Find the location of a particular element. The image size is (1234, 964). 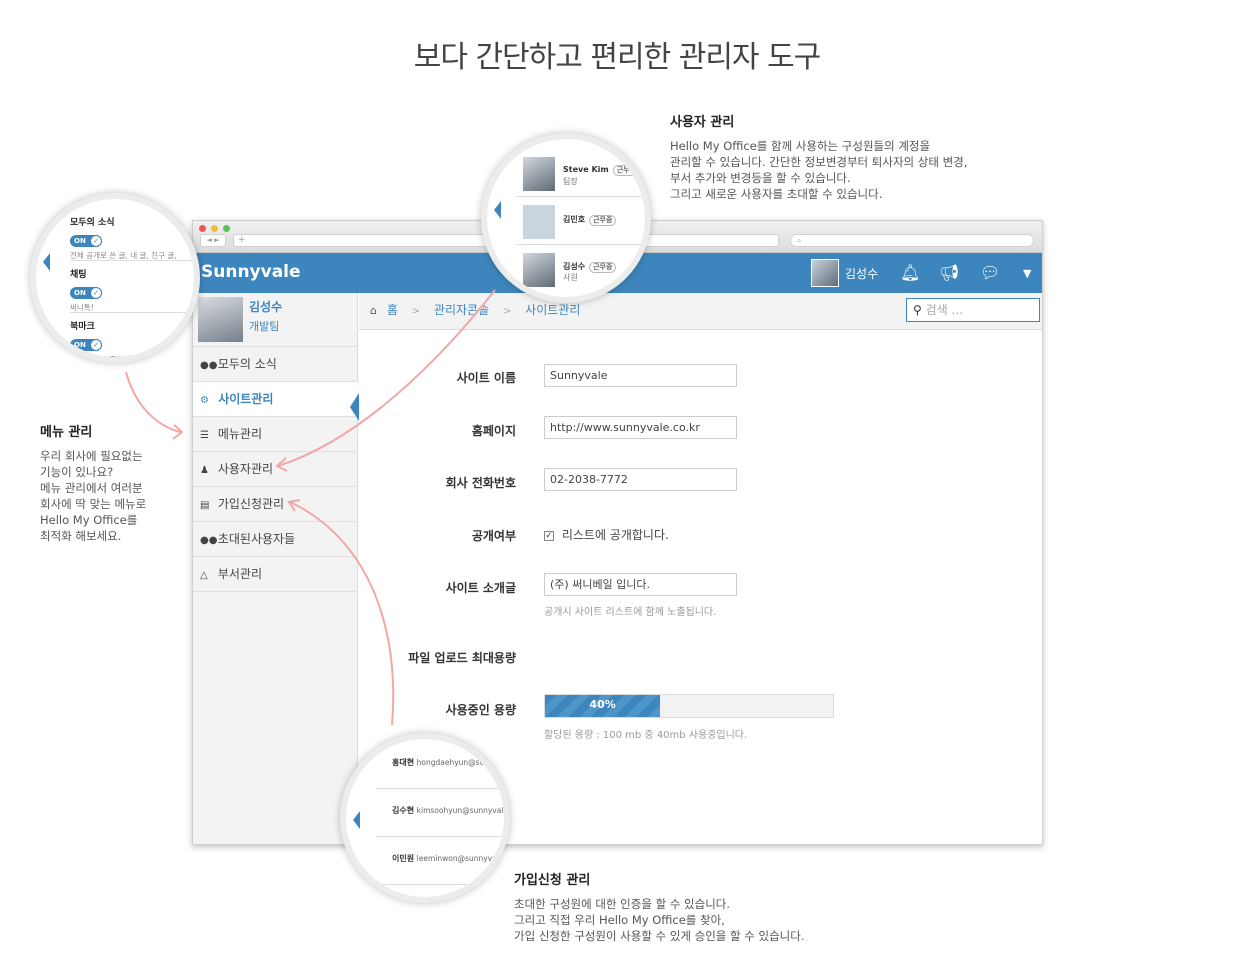

bell-icon: 🔔︎ is located at coordinates (910, 272).